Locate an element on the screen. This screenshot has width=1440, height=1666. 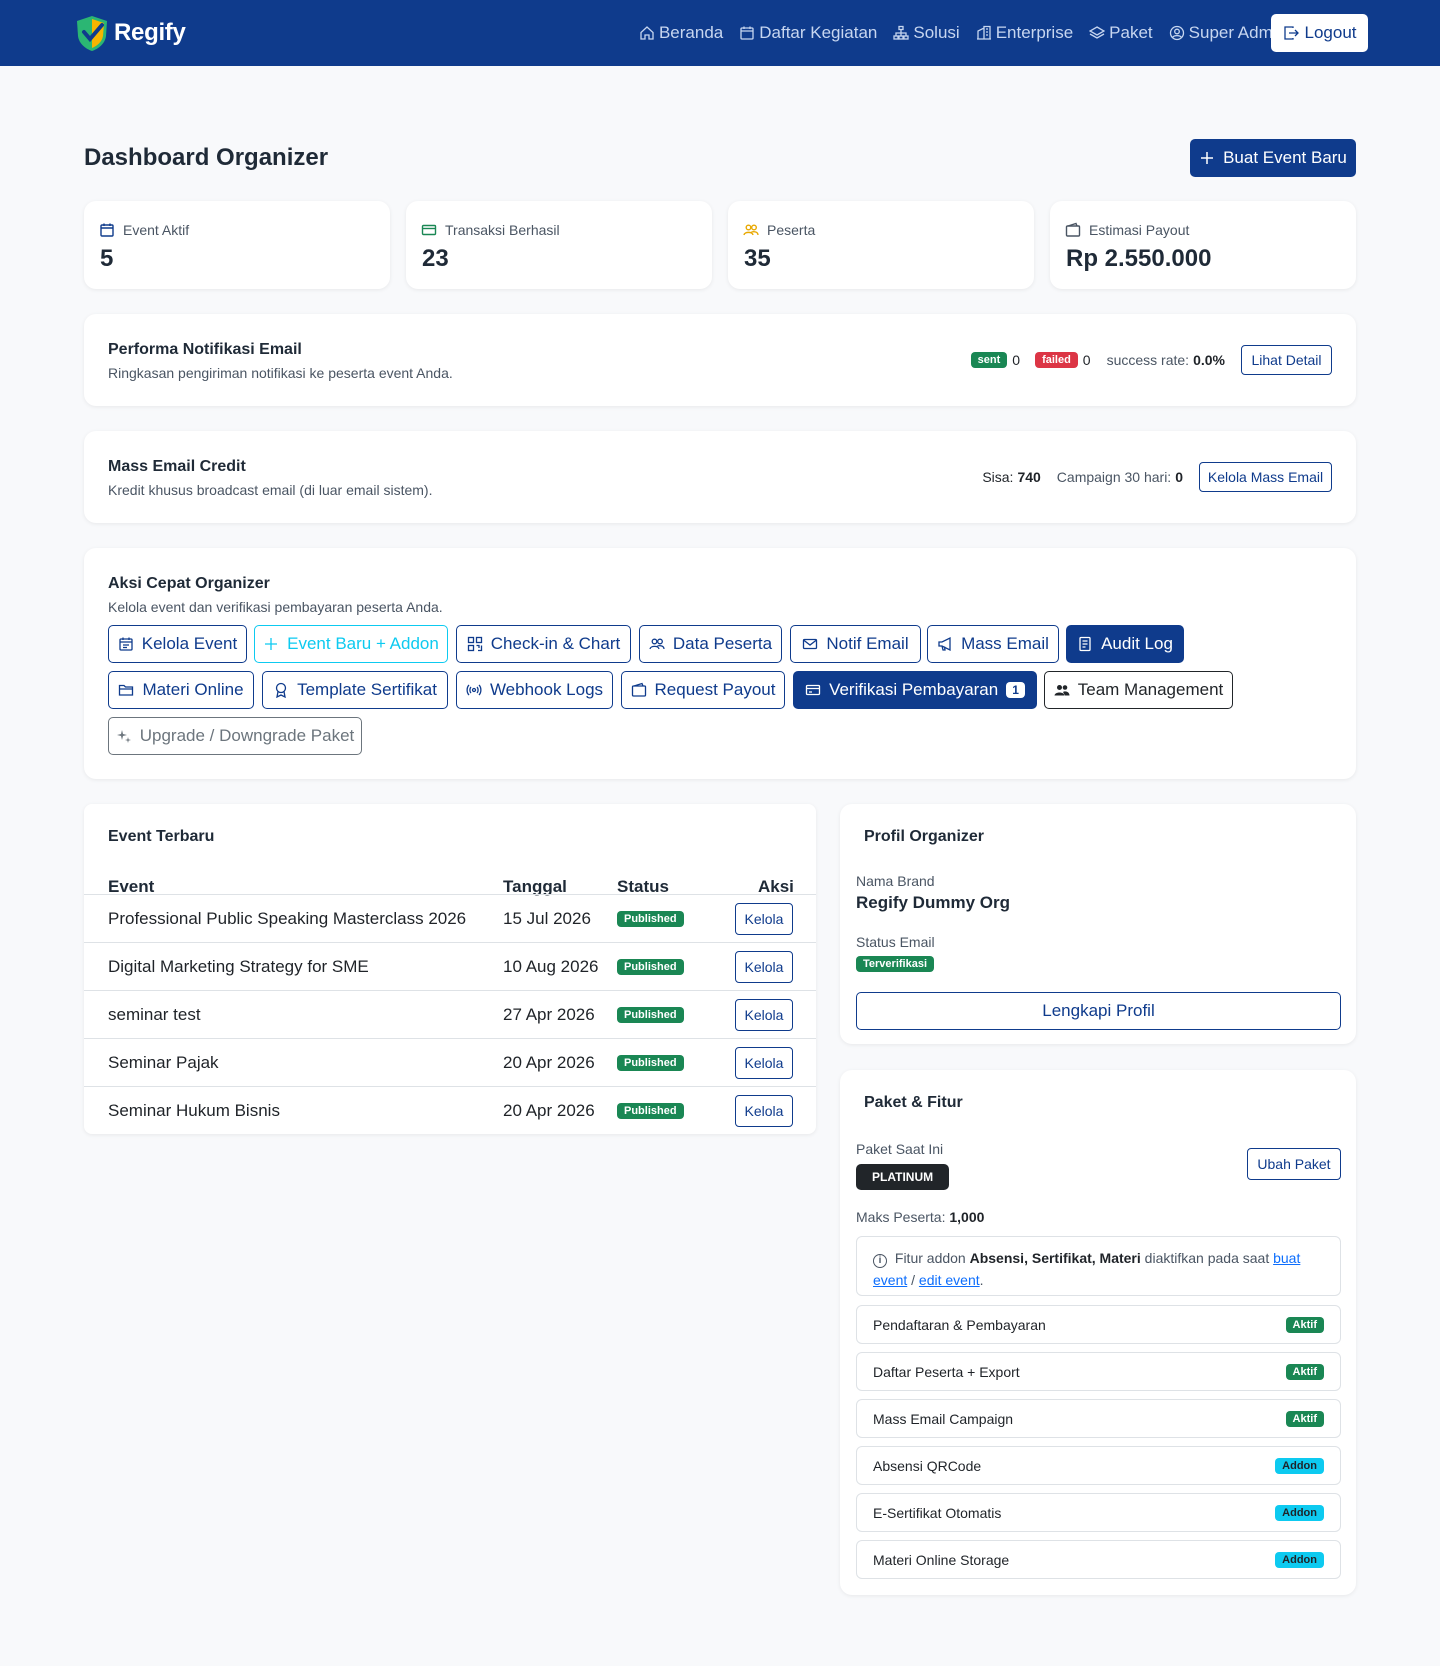
edit-event-link: edit event is located at coordinates (949, 1280).